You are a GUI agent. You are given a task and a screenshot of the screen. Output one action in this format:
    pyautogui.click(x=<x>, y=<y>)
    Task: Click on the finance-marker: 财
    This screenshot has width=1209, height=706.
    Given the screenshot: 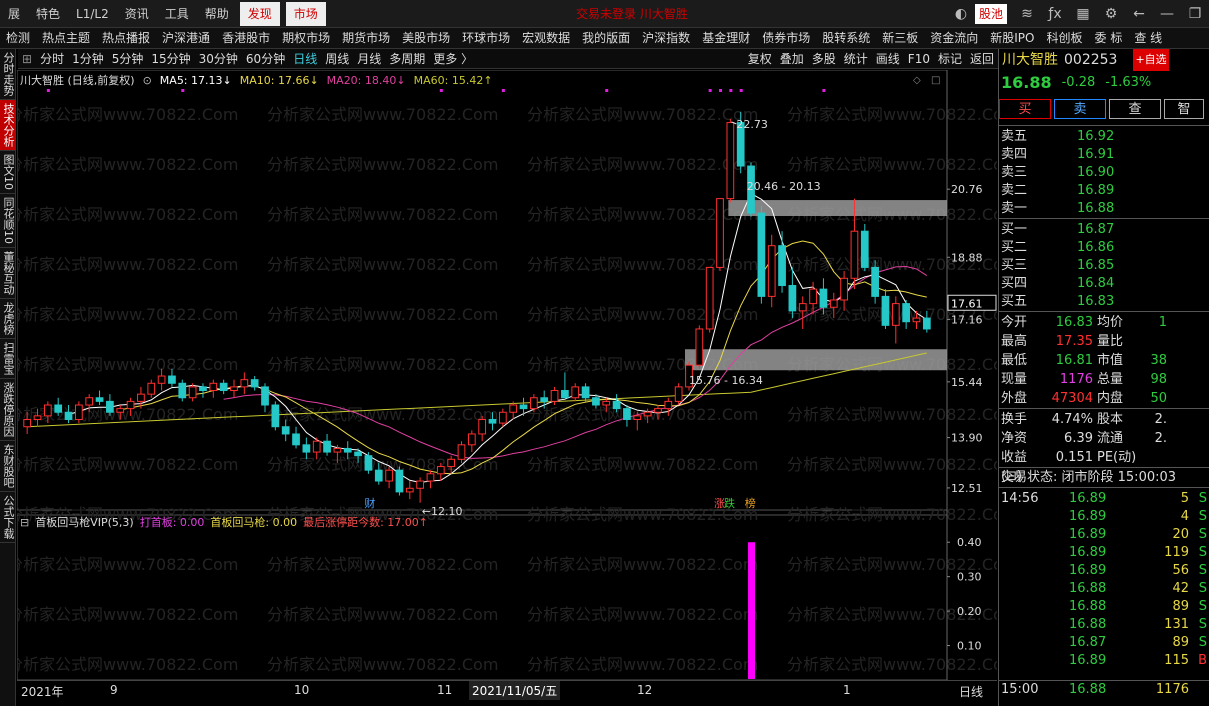 What is the action you would take?
    pyautogui.click(x=369, y=503)
    